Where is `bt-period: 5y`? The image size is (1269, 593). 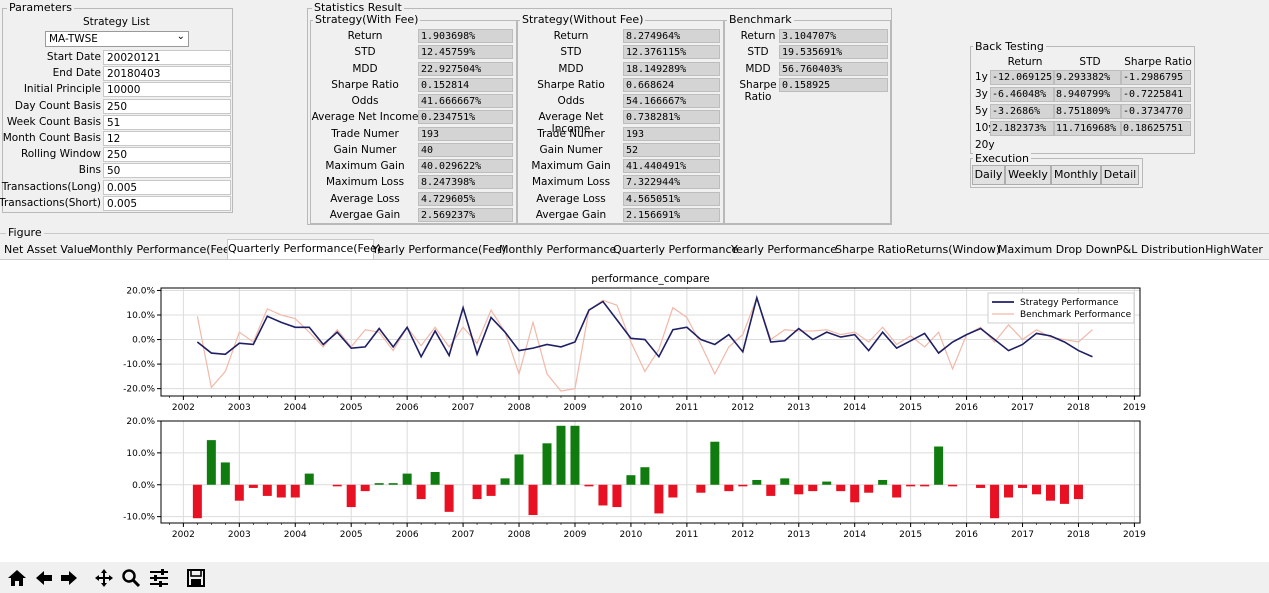 bt-period: 5y is located at coordinates (981, 111).